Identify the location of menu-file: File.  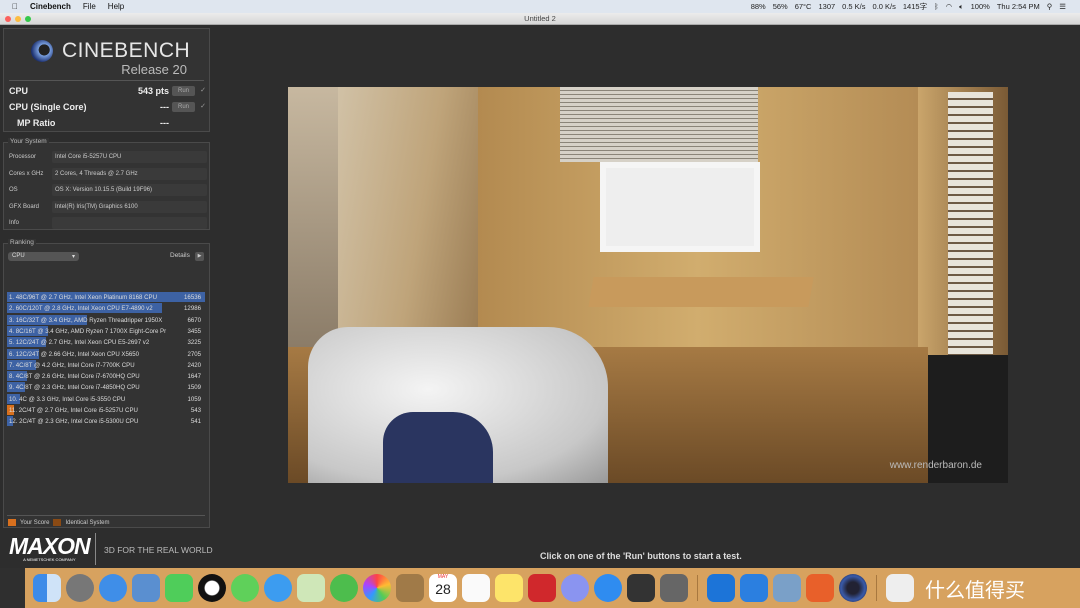
(89, 6).